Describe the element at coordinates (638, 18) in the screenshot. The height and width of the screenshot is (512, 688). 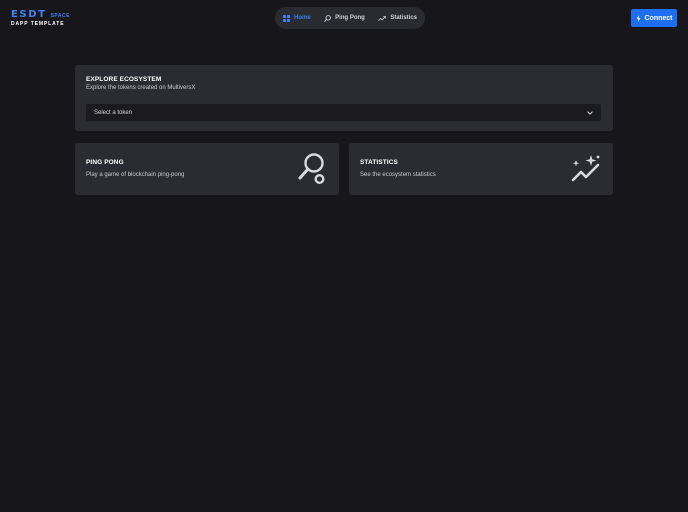
I see `bolt-icon` at that location.